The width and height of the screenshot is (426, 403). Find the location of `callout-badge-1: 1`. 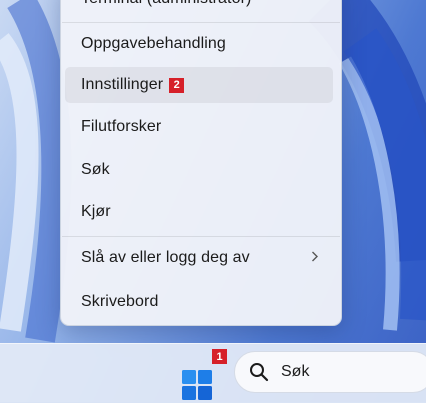

callout-badge-1: 1 is located at coordinates (219, 356).